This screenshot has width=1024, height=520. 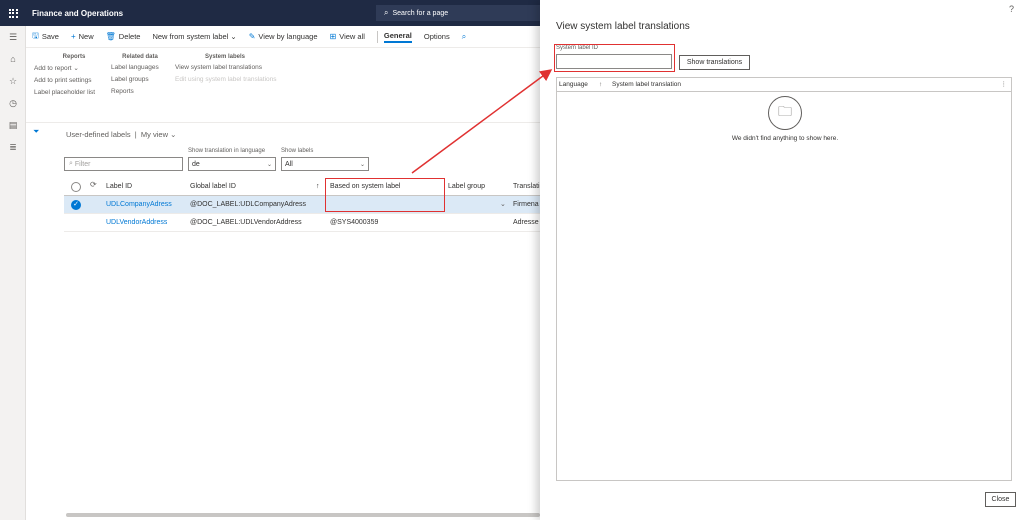 I want to click on new-button: + New, so click(x=82, y=36).